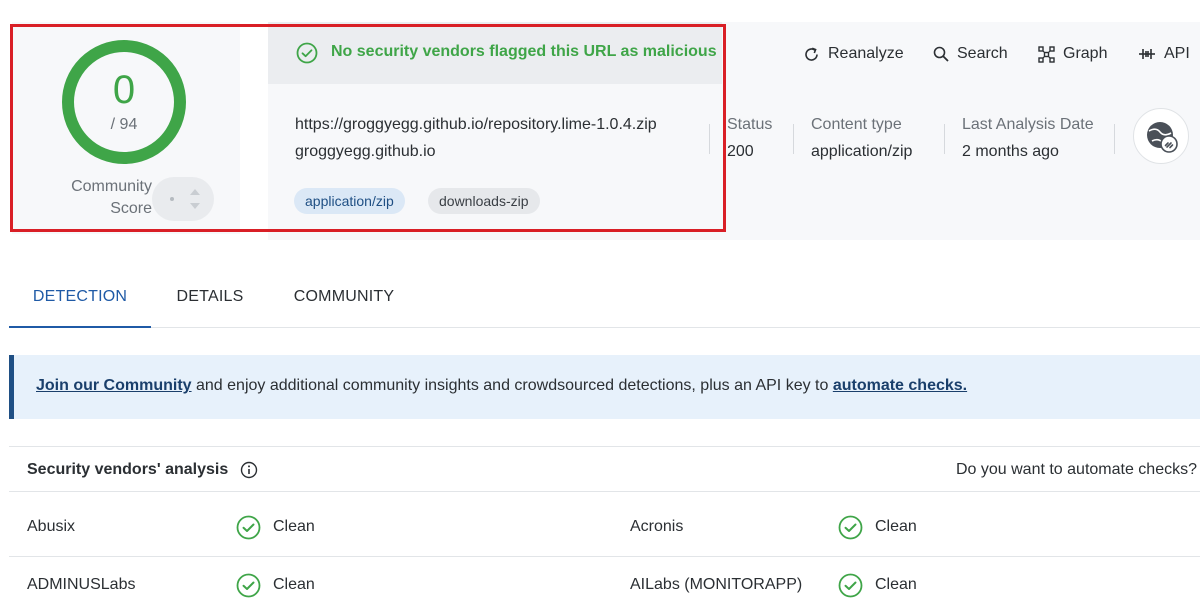 This screenshot has width=1200, height=606. I want to click on content-type-label: Content type, so click(856, 124).